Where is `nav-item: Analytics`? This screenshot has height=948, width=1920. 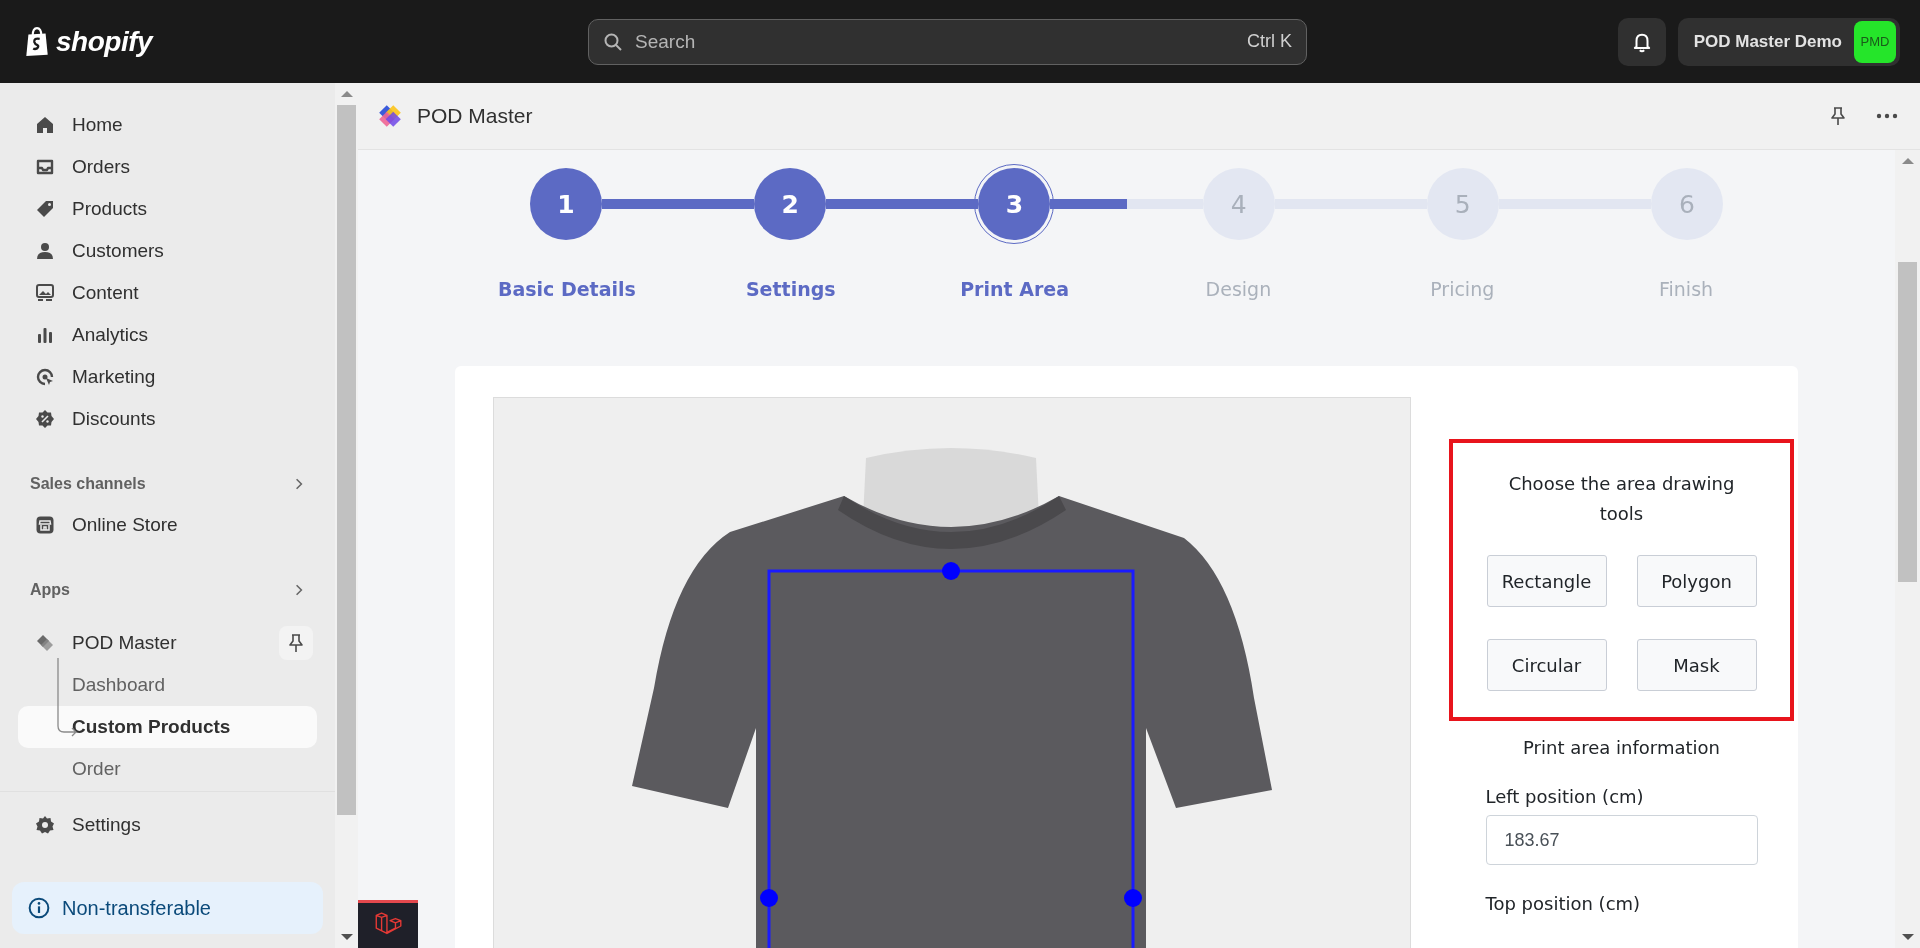 nav-item: Analytics is located at coordinates (167, 335).